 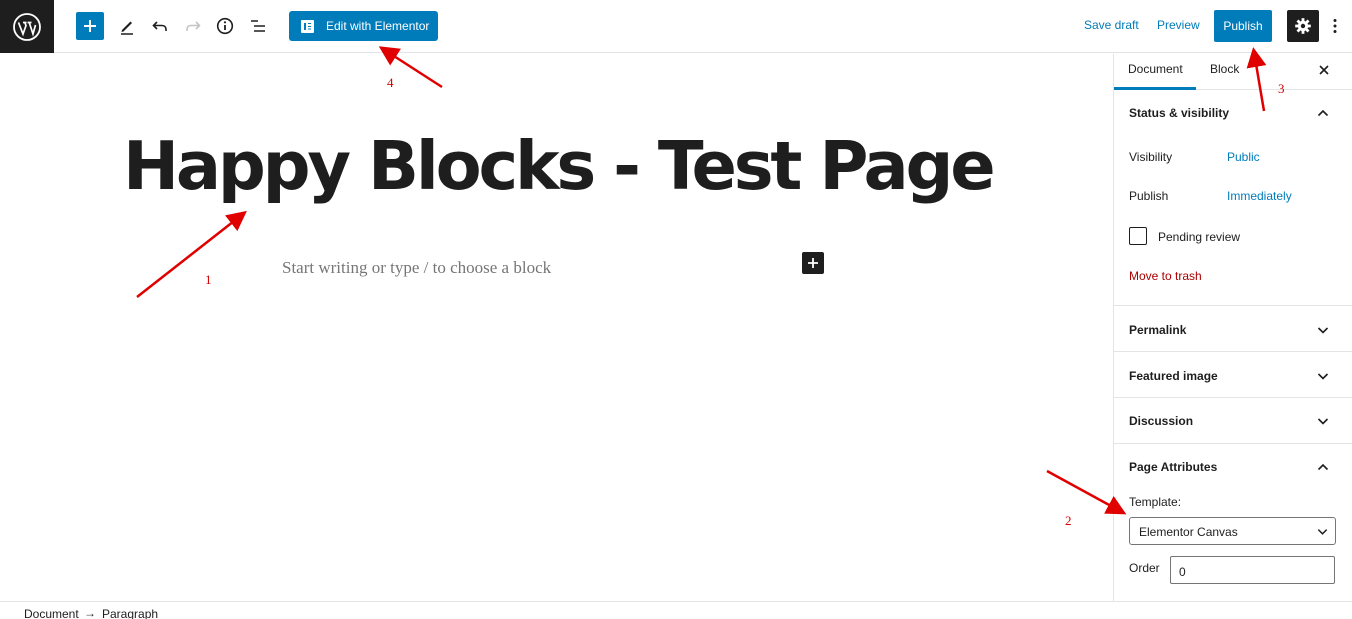 What do you see at coordinates (1178, 25) in the screenshot?
I see `preview-button: Preview` at bounding box center [1178, 25].